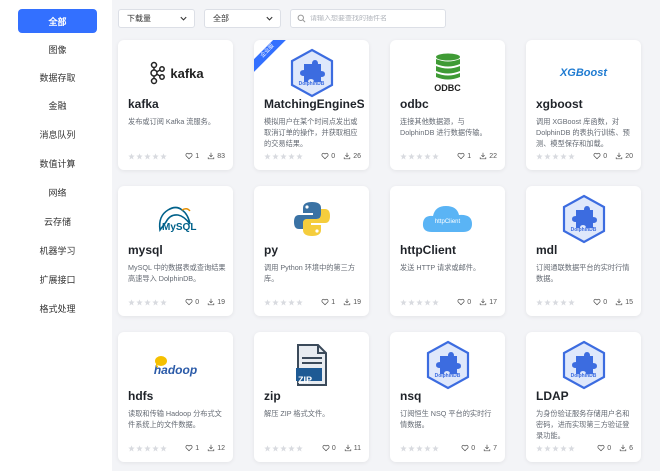 This screenshot has height=471, width=660. Describe the element at coordinates (57, 250) in the screenshot. I see `sidebar-item-machine-learning: 机器学习` at that location.